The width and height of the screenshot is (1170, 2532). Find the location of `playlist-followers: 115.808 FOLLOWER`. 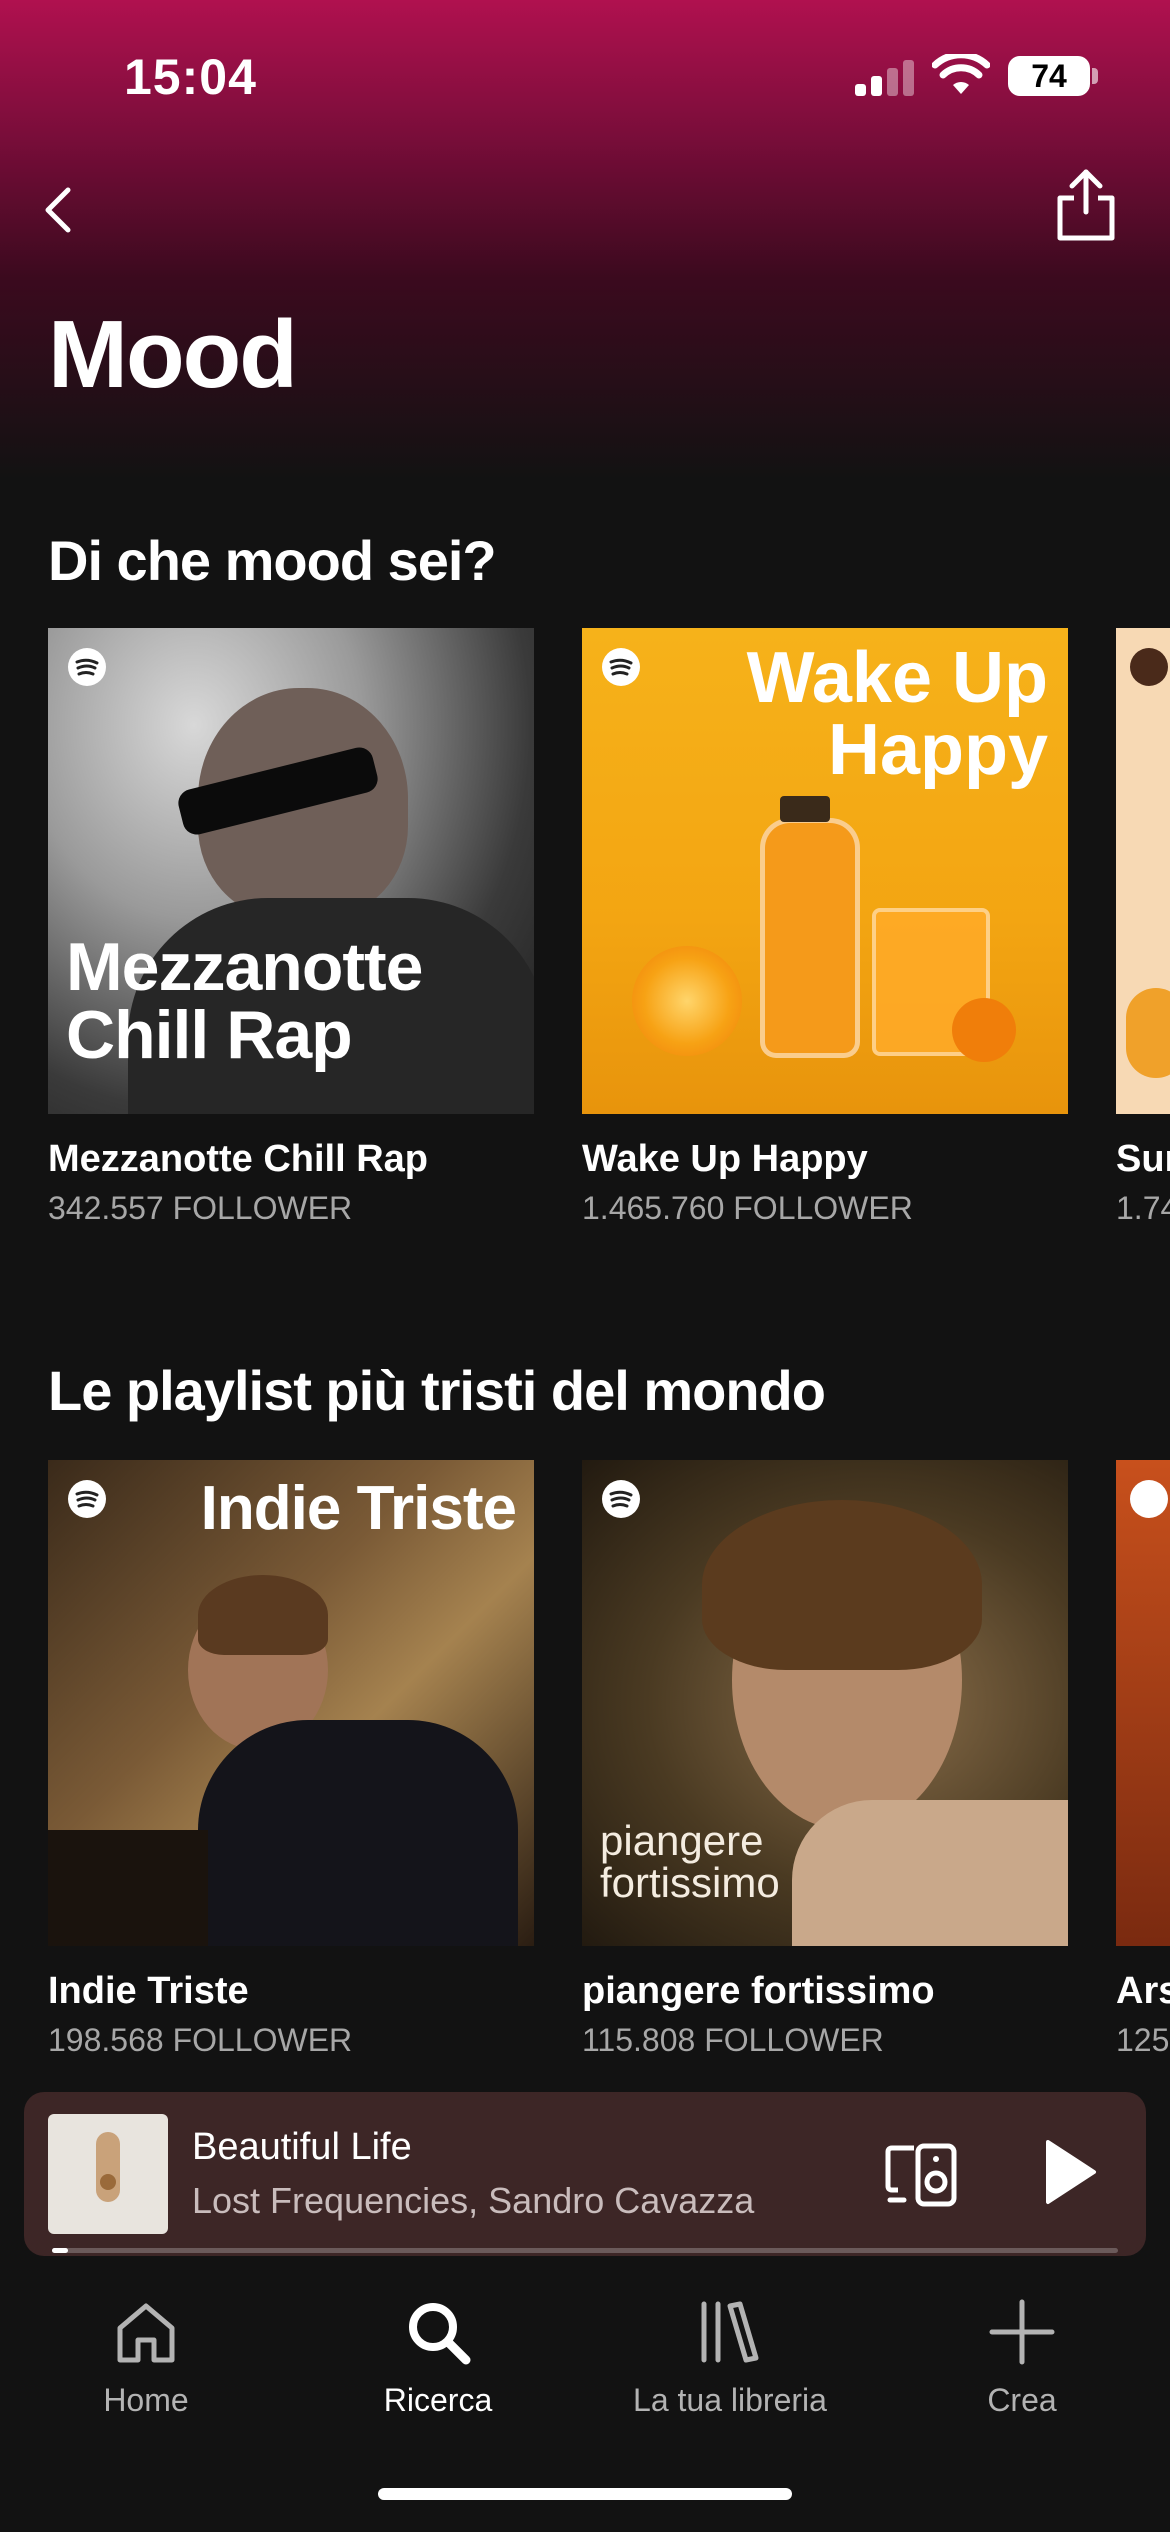

playlist-followers: 115.808 FOLLOWER is located at coordinates (733, 2040).